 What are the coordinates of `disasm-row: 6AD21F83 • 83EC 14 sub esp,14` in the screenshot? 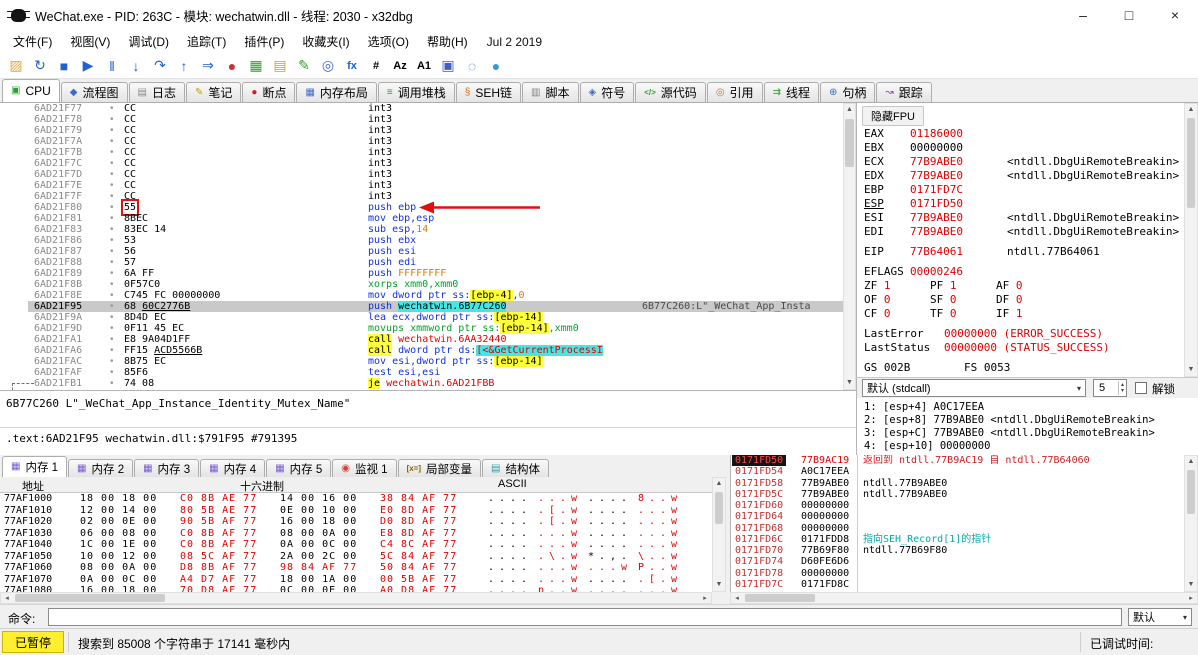 It's located at (421, 229).